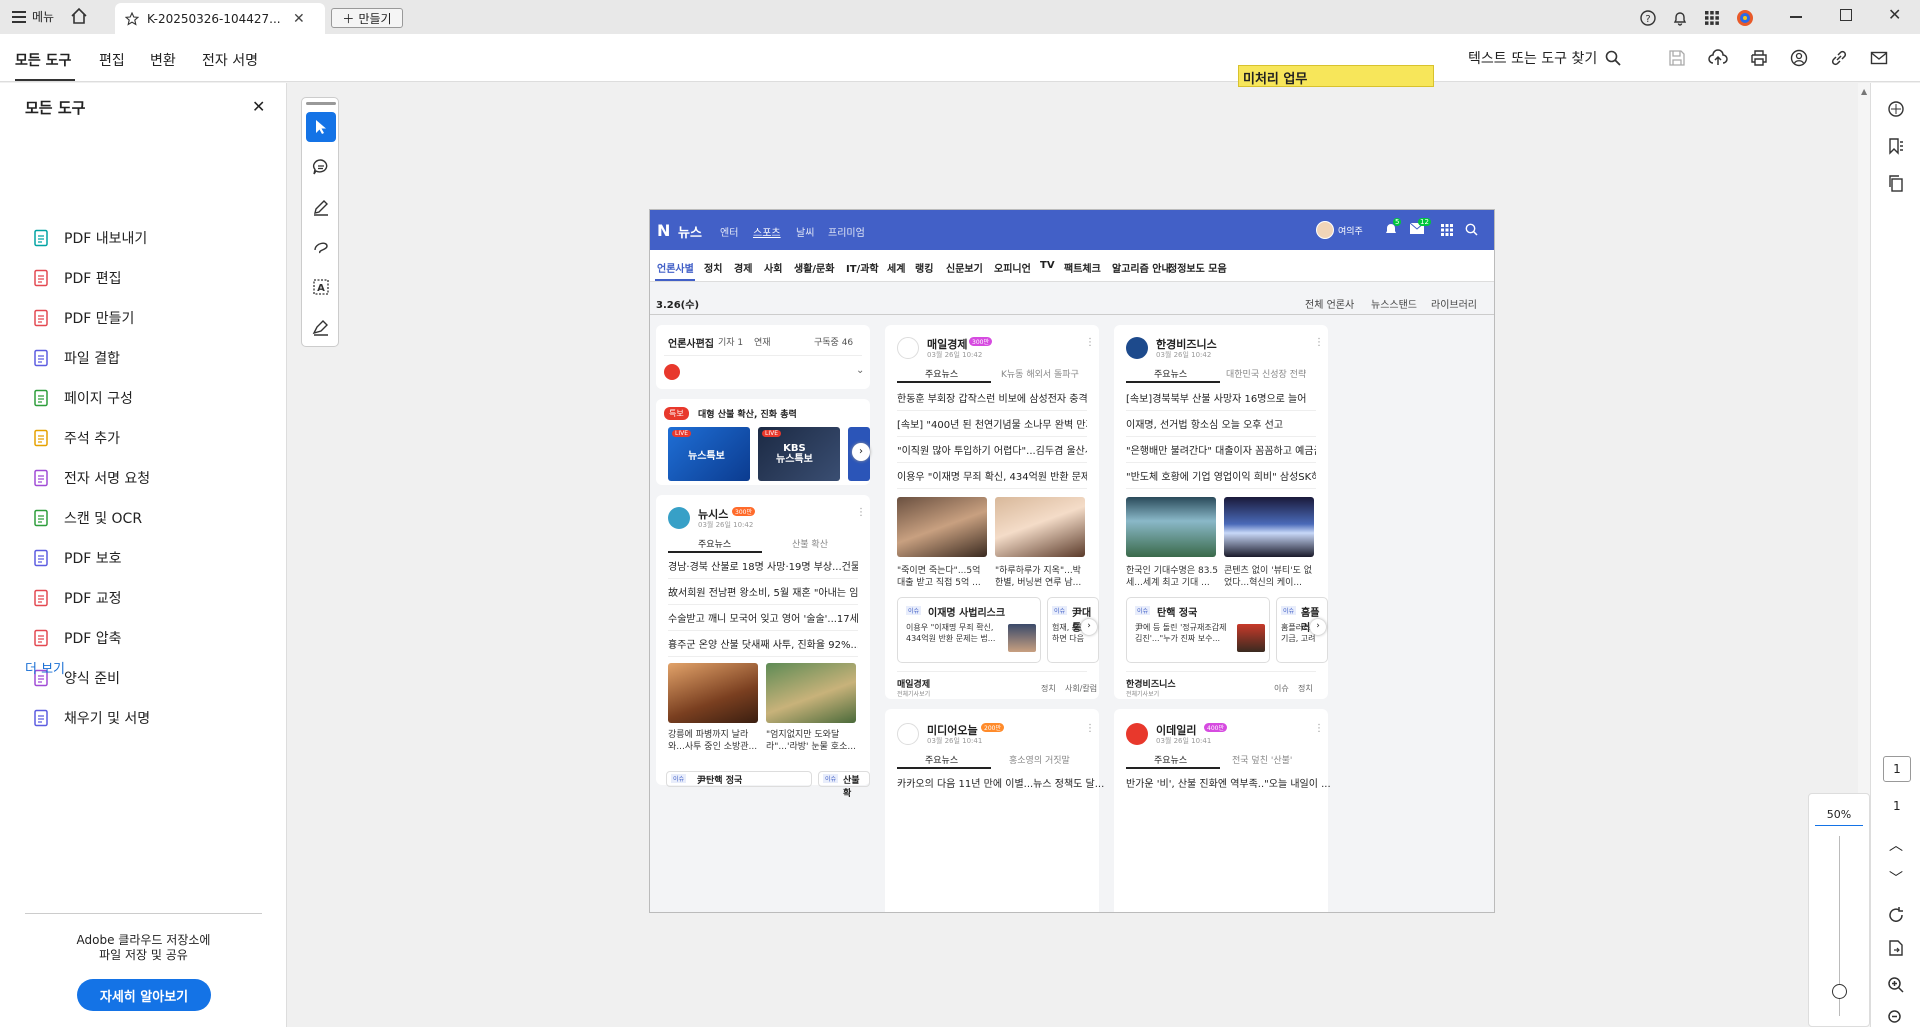 The height and width of the screenshot is (1027, 1920). I want to click on subscribe-count: 구독중 46, so click(833, 341).